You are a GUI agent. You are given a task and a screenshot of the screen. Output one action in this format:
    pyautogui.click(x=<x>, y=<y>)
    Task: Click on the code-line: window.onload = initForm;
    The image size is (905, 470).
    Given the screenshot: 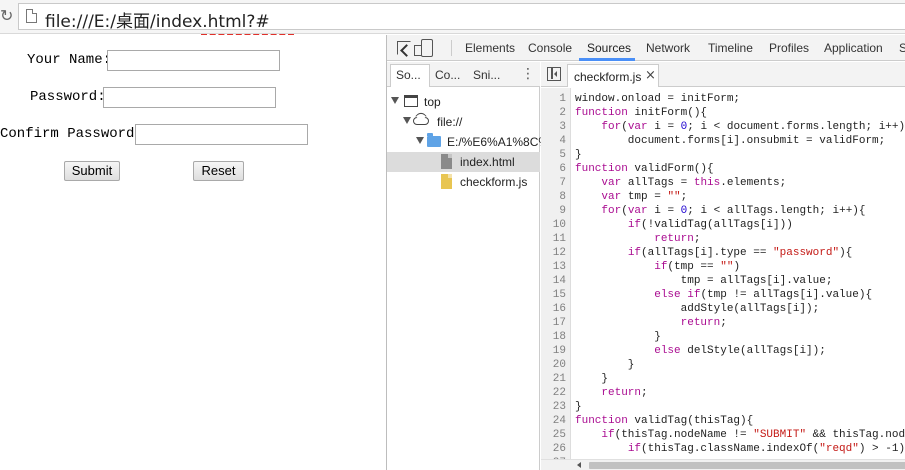 What is the action you would take?
    pyautogui.click(x=657, y=99)
    